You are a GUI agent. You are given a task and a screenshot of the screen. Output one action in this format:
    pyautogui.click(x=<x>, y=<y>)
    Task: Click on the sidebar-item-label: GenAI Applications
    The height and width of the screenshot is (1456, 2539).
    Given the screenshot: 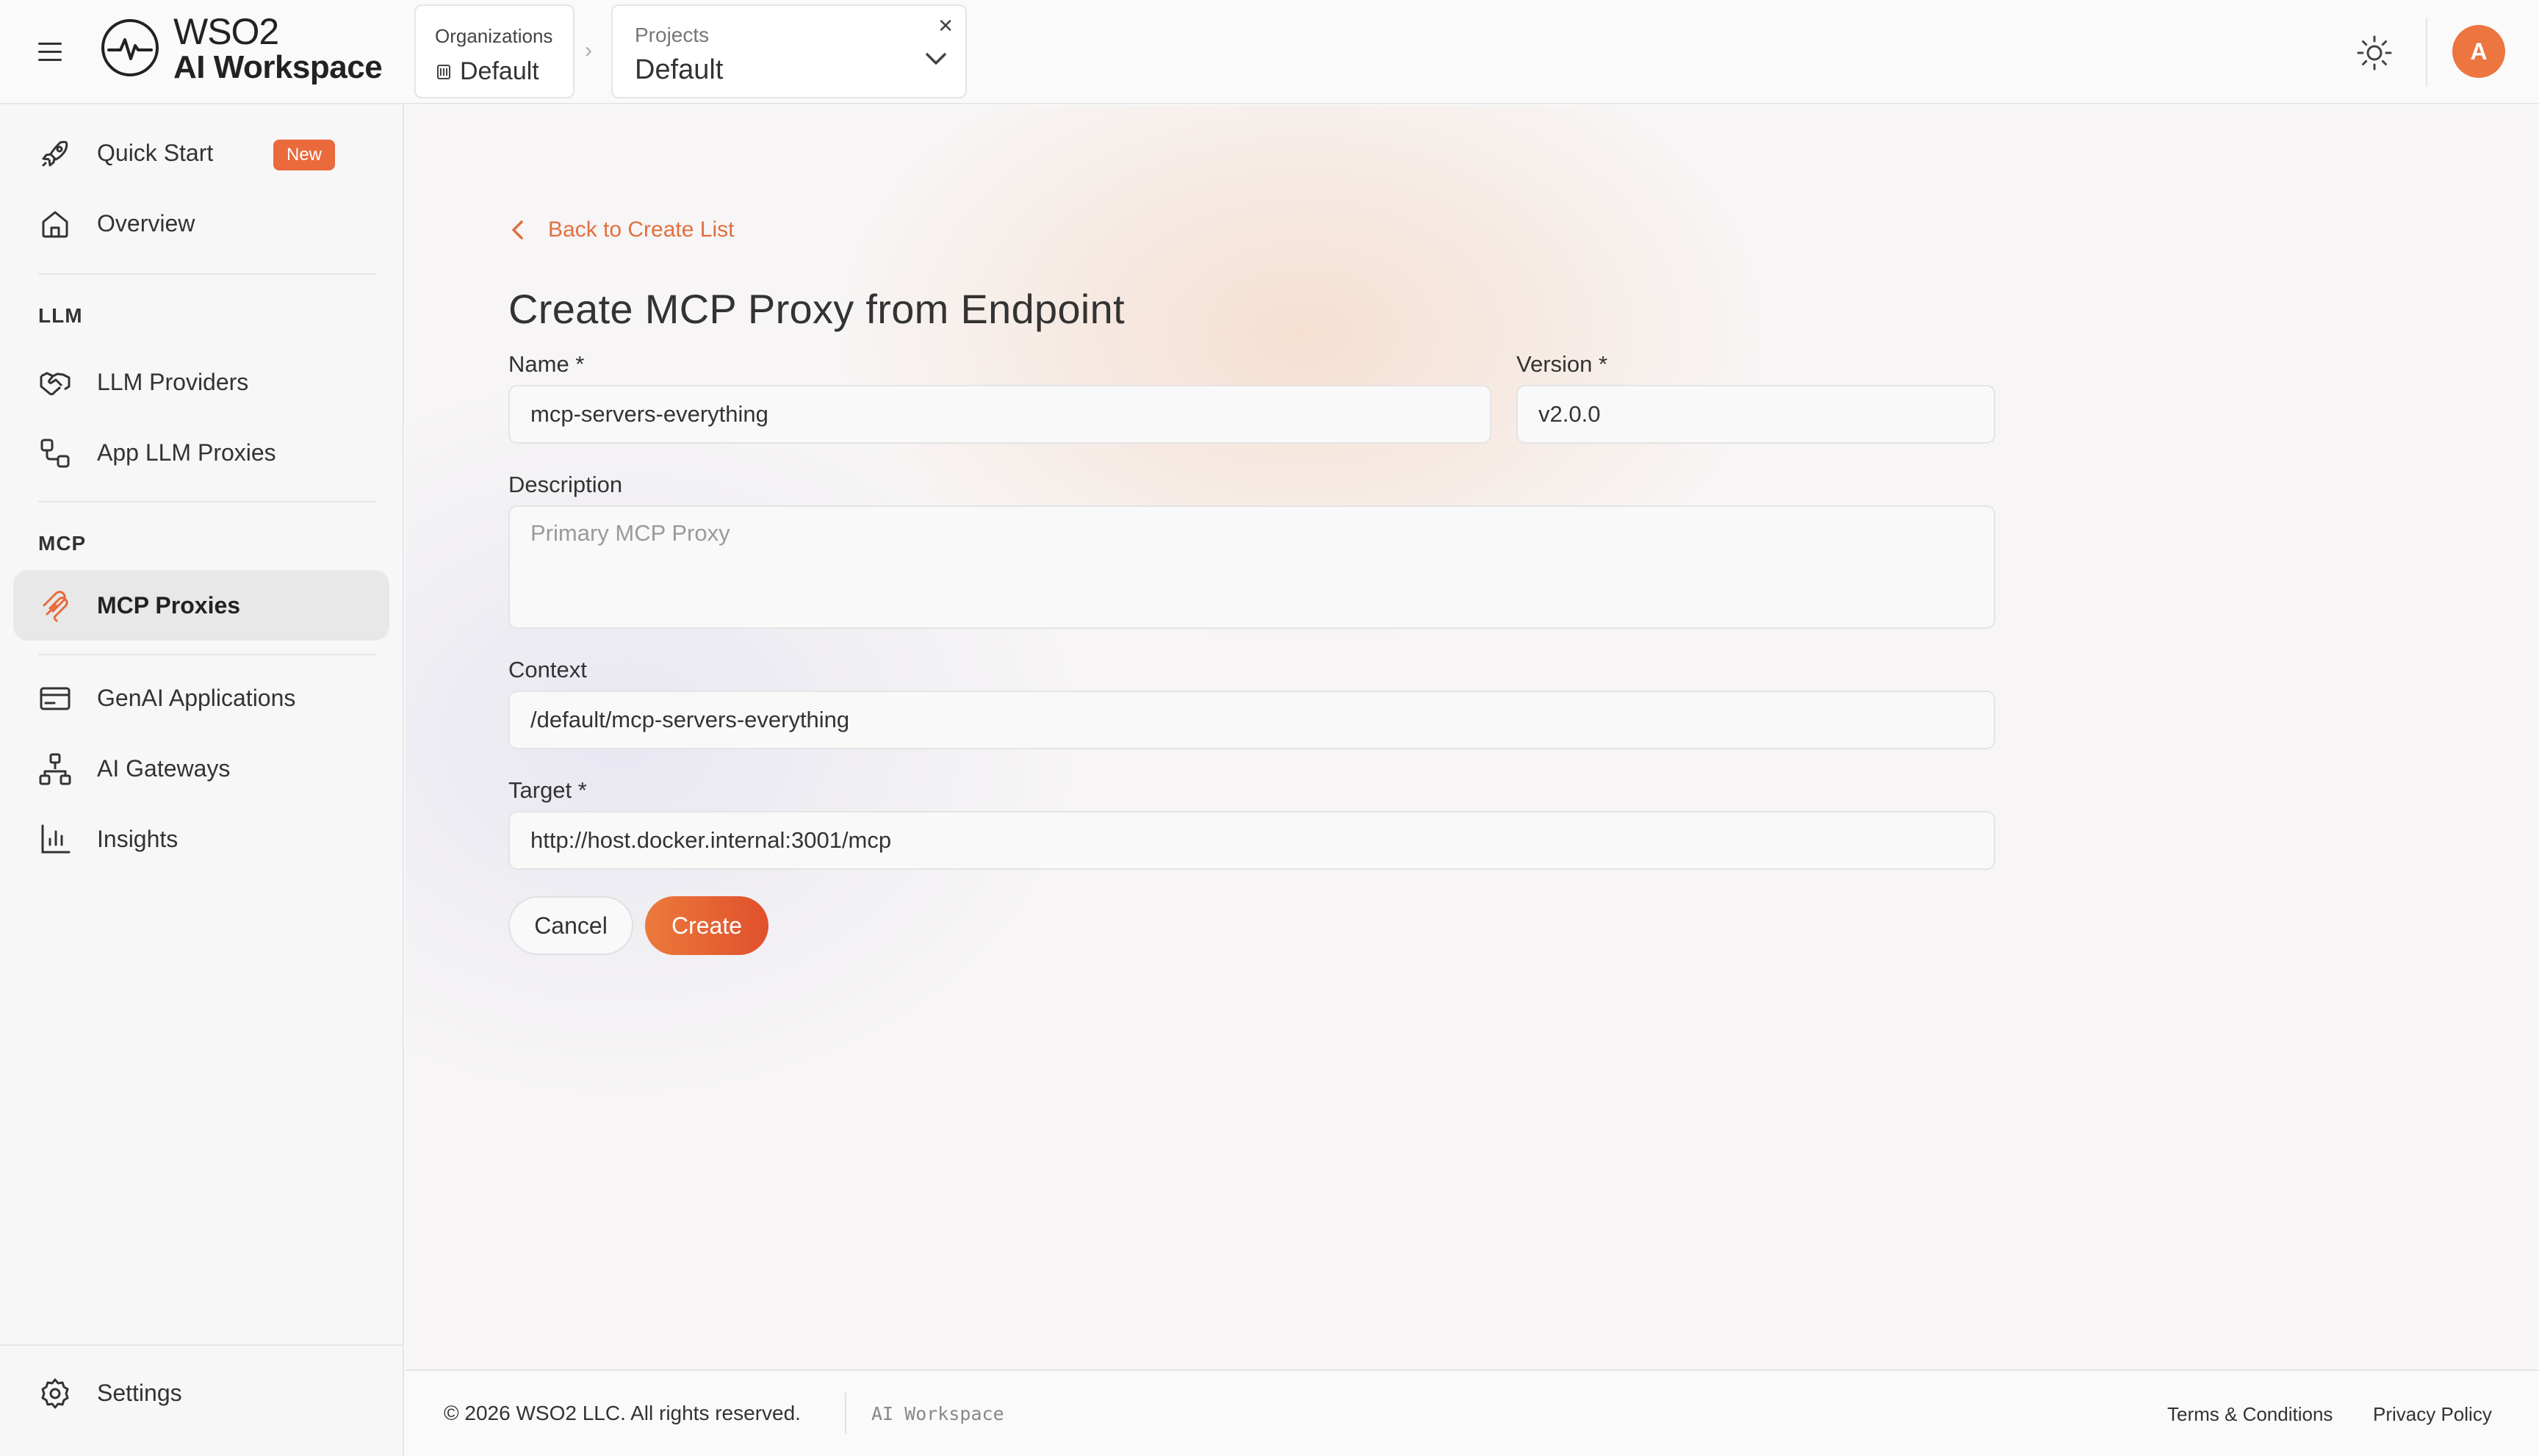 What is the action you would take?
    pyautogui.click(x=197, y=698)
    